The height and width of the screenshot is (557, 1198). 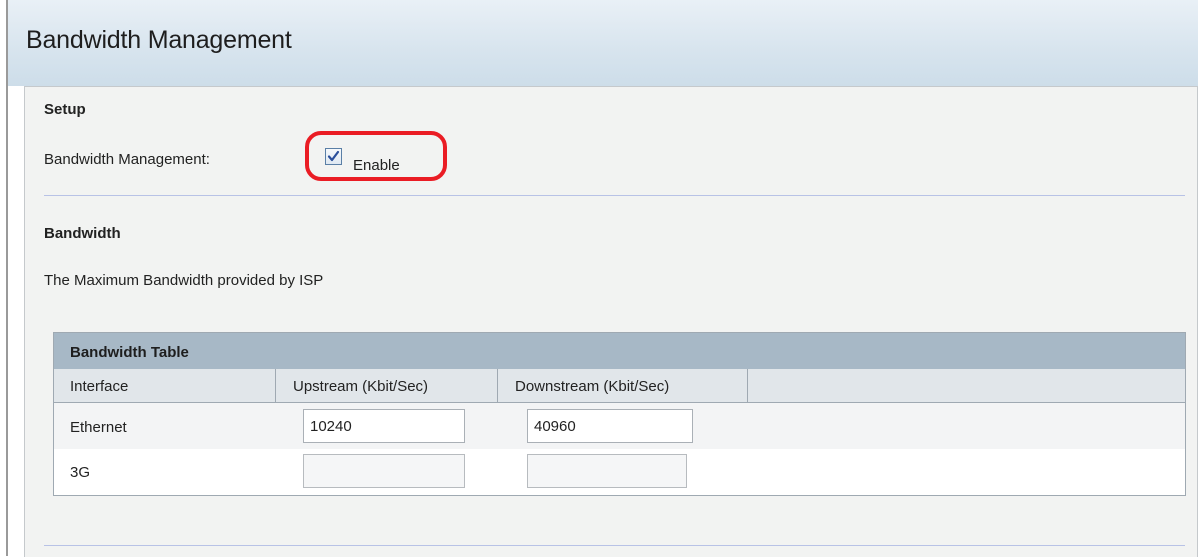 I want to click on column-header-interface: Interface, so click(x=165, y=386).